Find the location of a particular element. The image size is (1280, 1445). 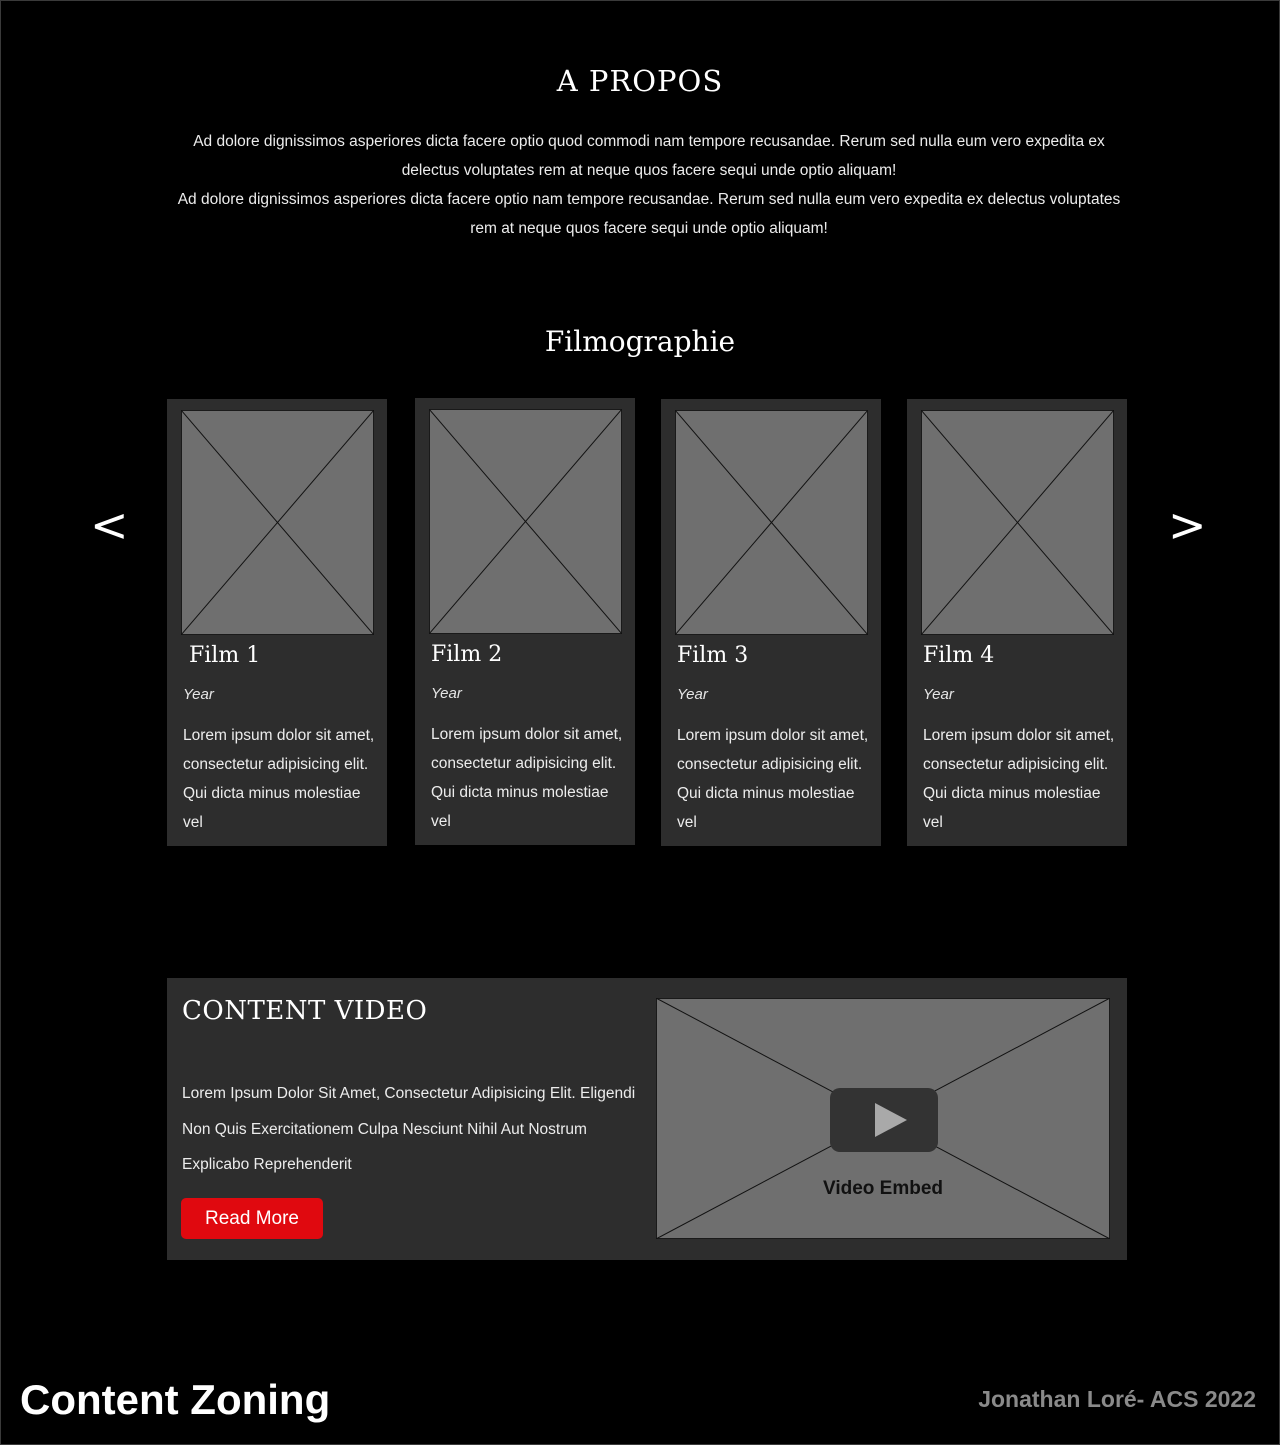

video-embed: Video Embed is located at coordinates (883, 1118).